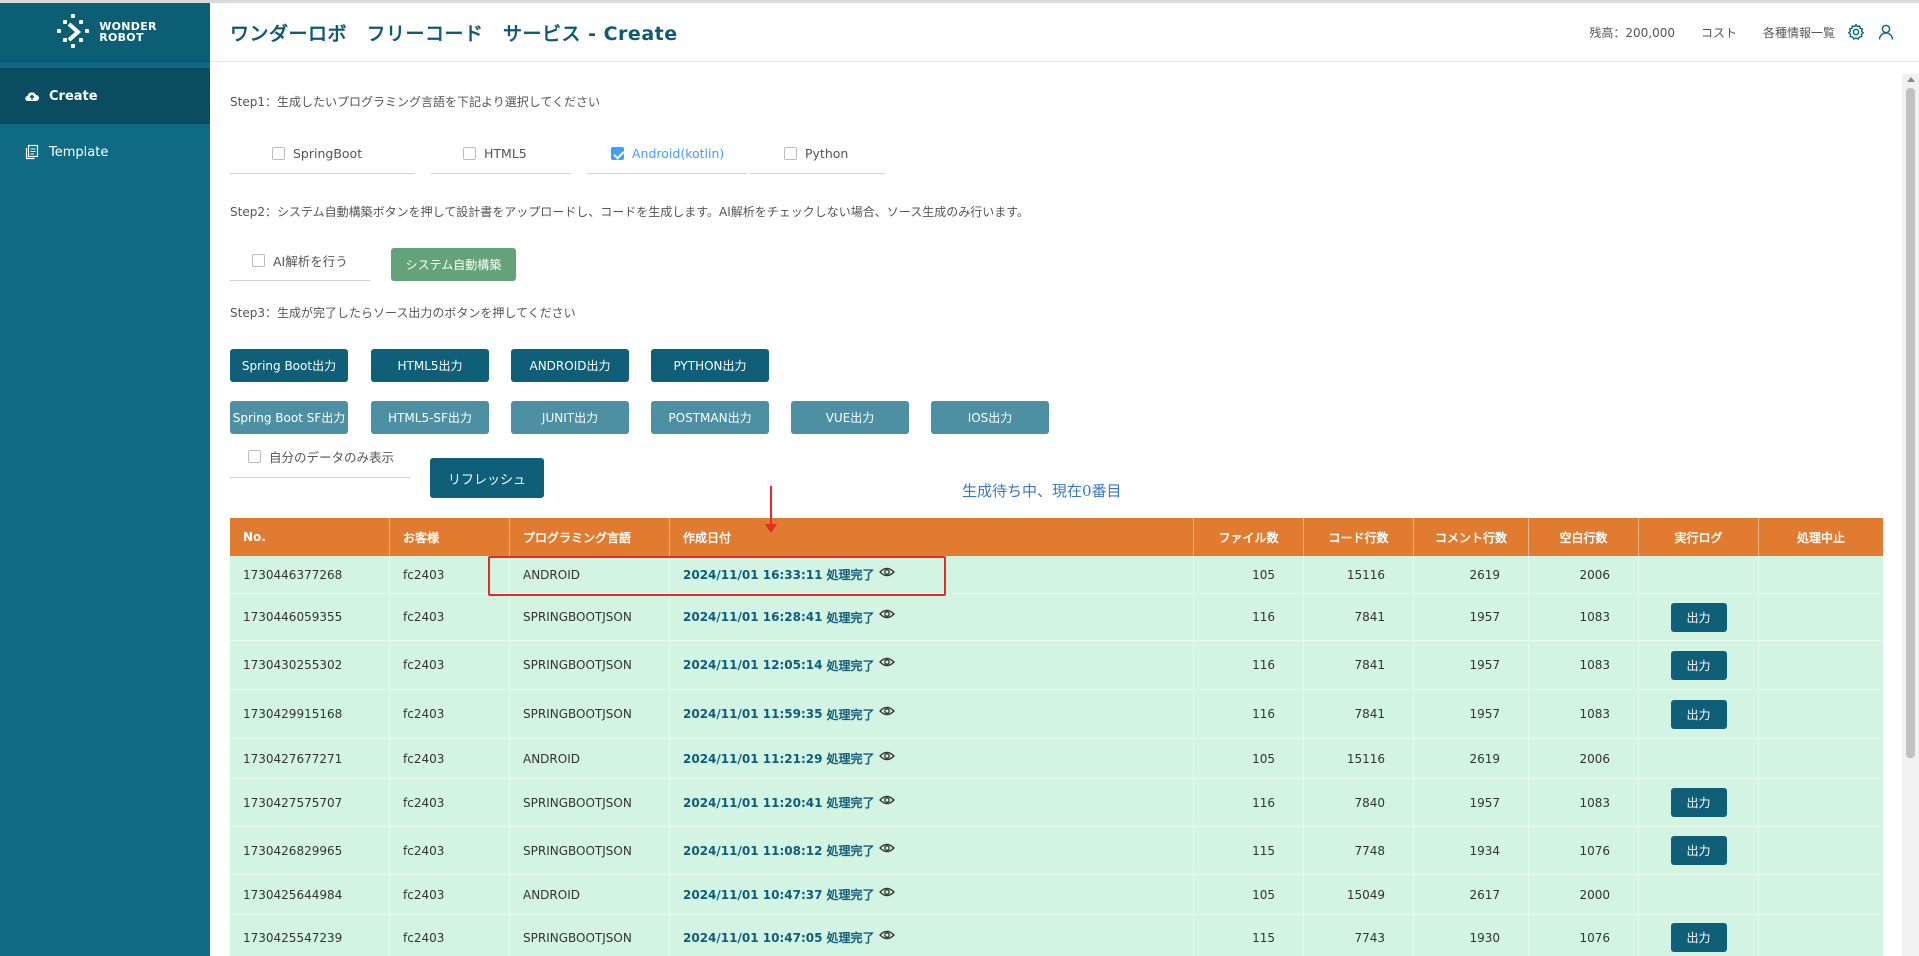 The image size is (1919, 956). I want to click on ios-export-button: IOS出力, so click(990, 417).